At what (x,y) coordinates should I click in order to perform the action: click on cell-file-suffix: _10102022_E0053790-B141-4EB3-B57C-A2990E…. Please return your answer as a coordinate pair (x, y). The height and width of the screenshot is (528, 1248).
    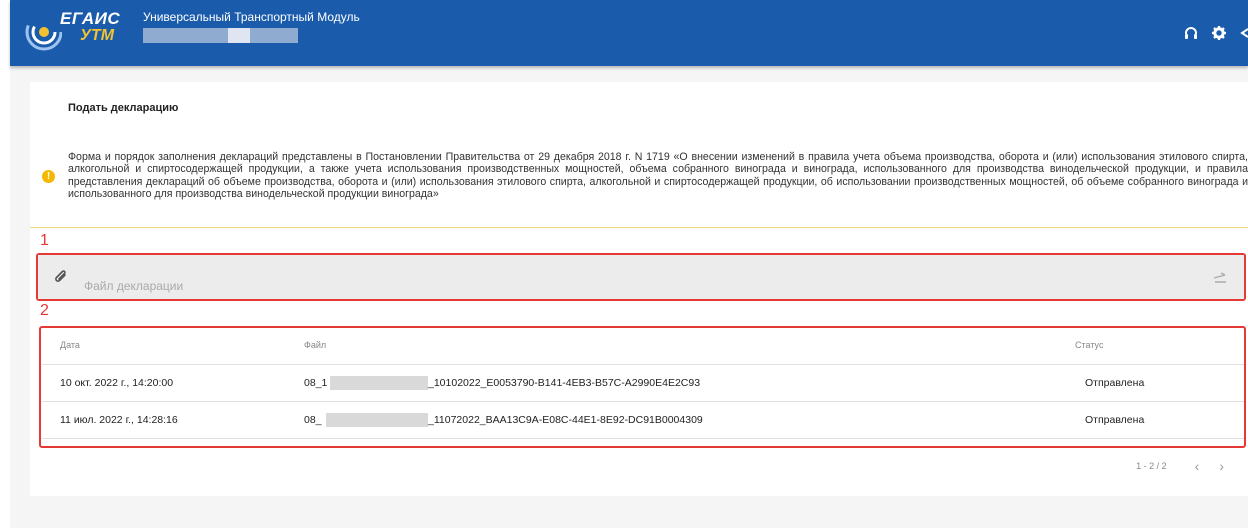
    Looking at the image, I should click on (564, 383).